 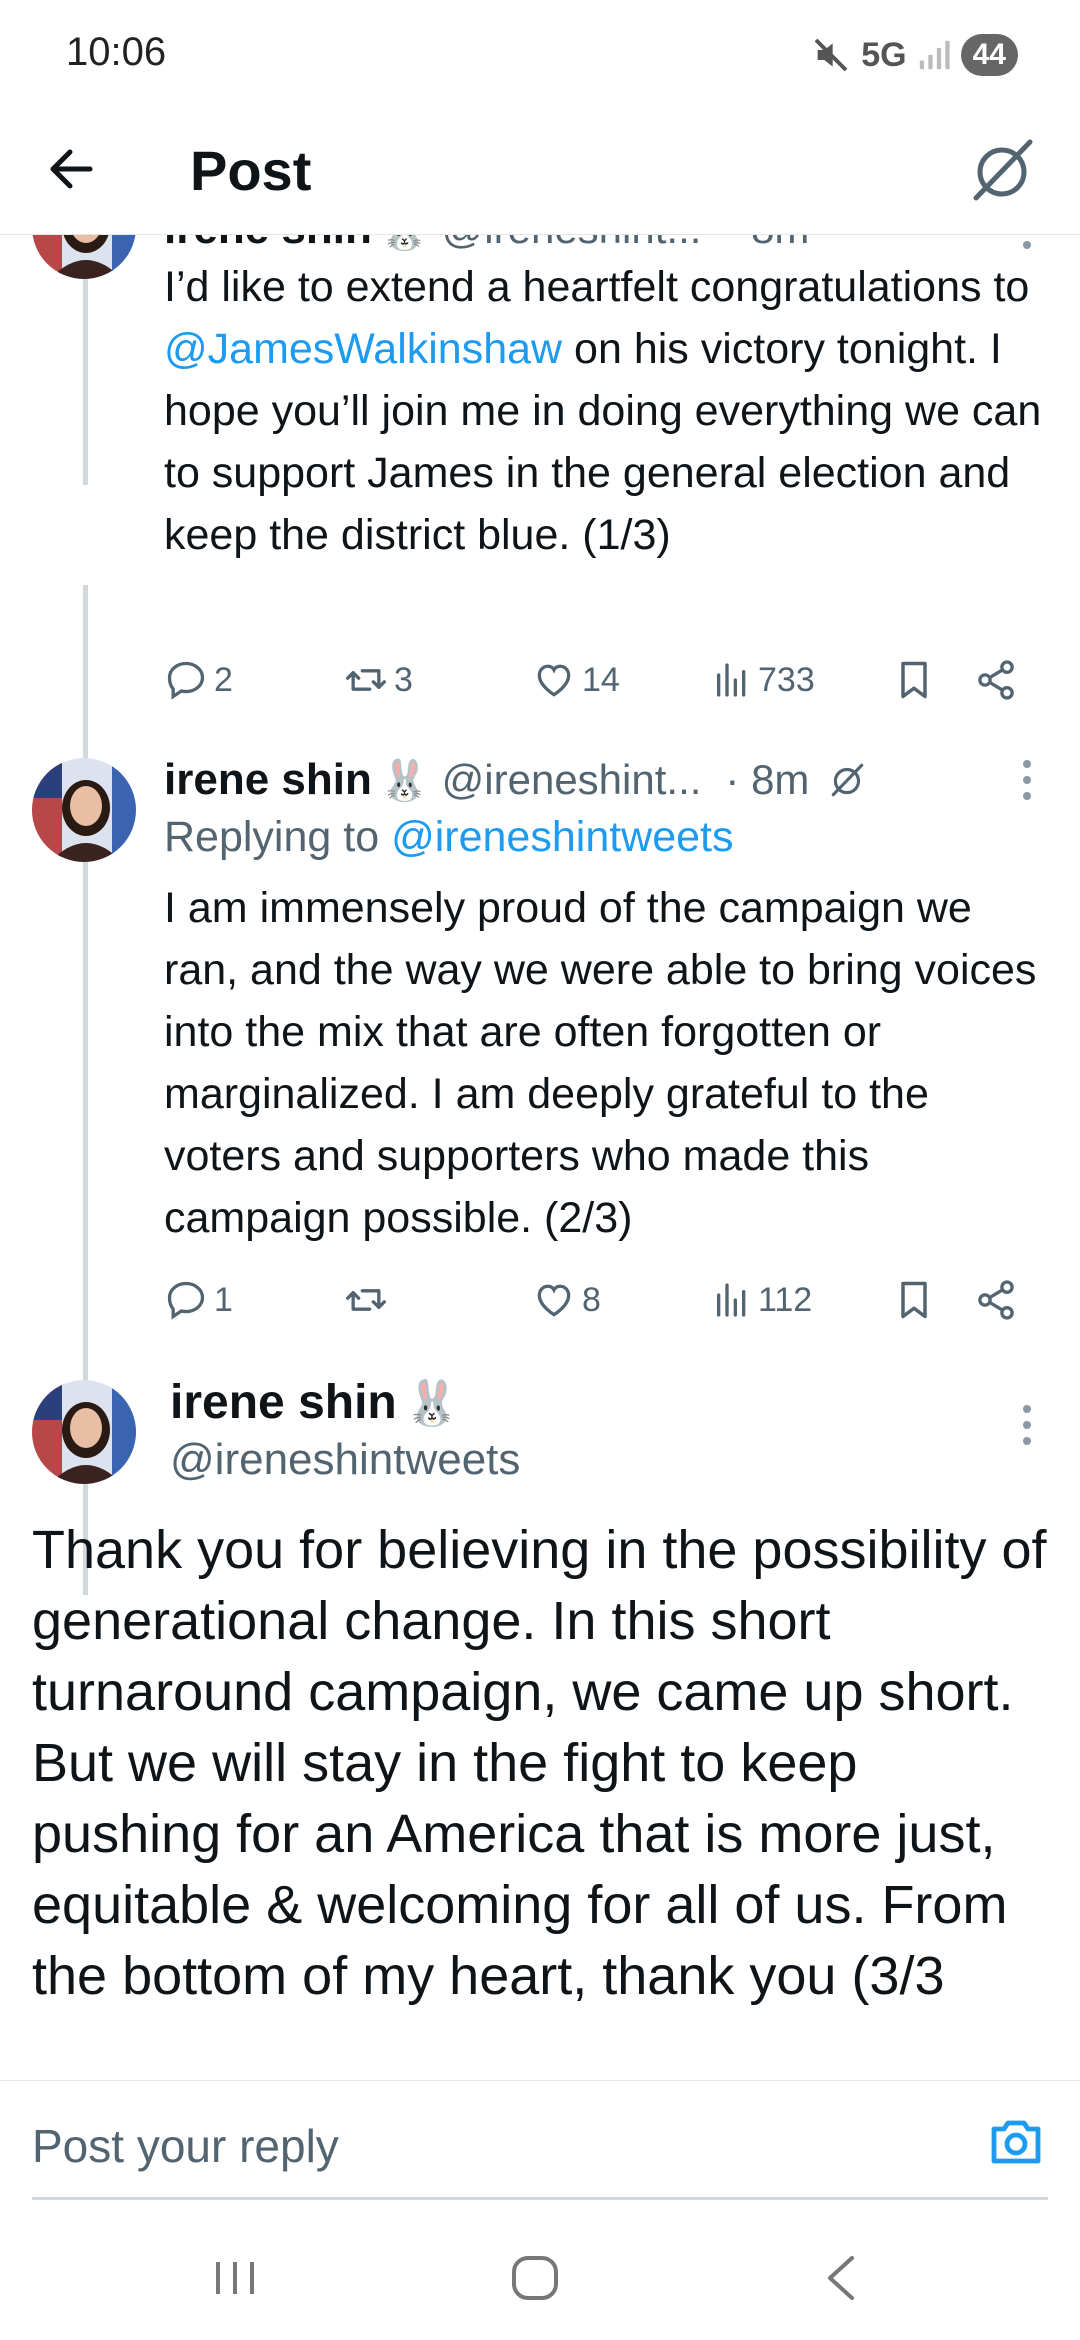 I want to click on reply-count: 2, so click(x=223, y=679).